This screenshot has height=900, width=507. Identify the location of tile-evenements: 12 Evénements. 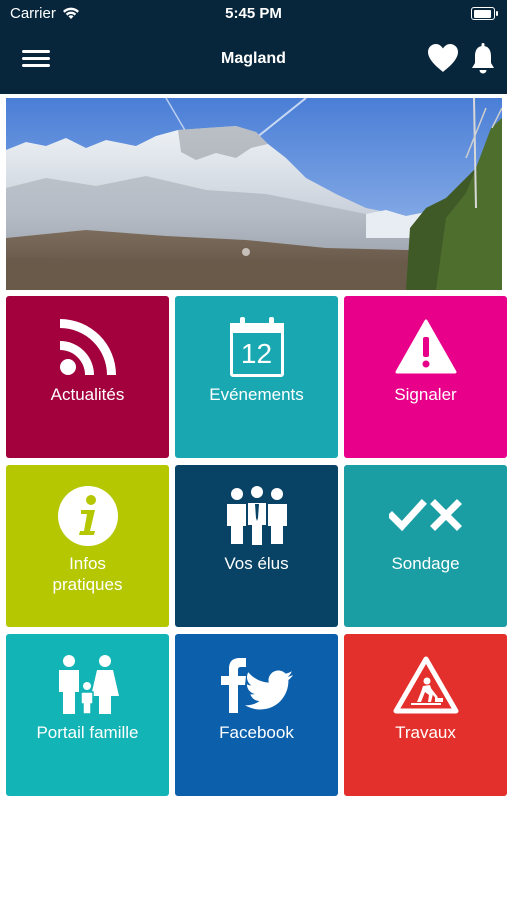
(256, 377).